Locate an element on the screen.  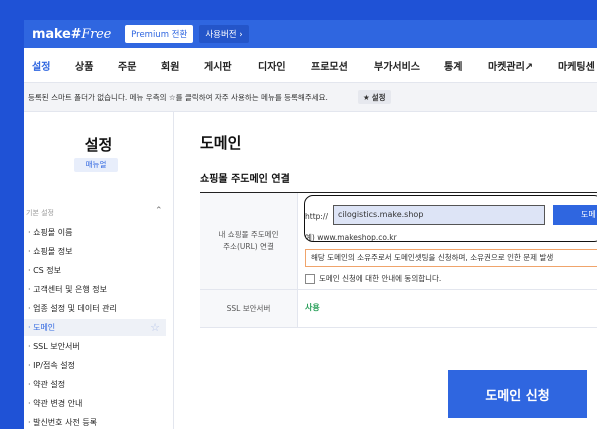
nav-stats: 통계 is located at coordinates (453, 65).